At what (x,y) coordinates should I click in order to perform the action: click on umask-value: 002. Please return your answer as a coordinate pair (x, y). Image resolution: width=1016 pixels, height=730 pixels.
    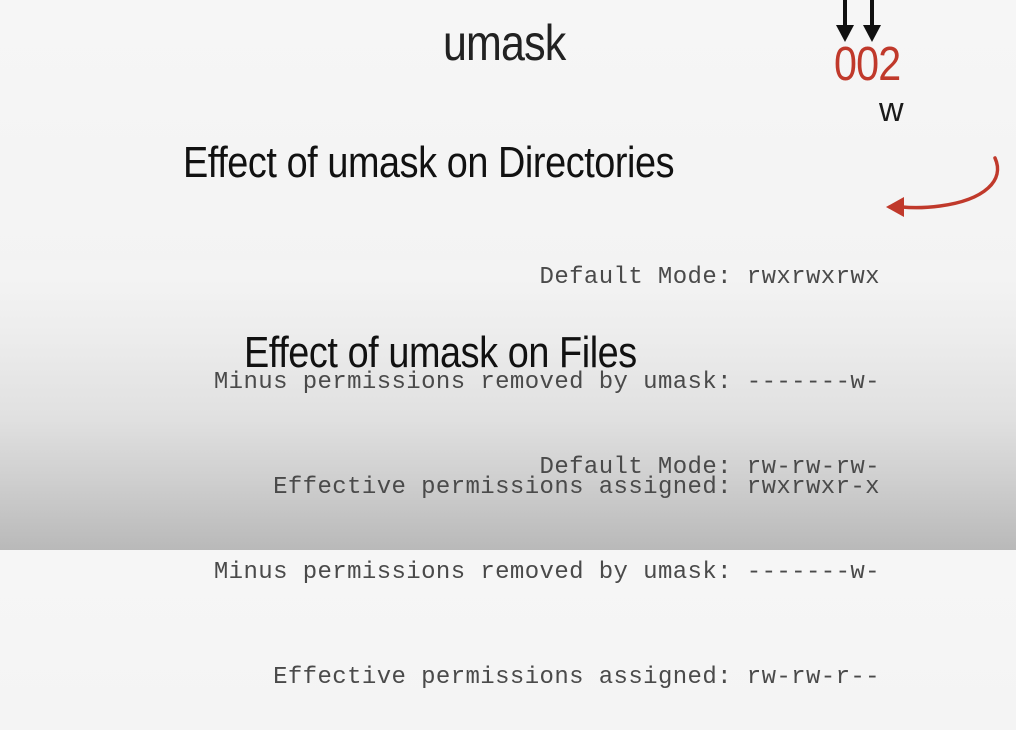
    Looking at the image, I should click on (867, 64).